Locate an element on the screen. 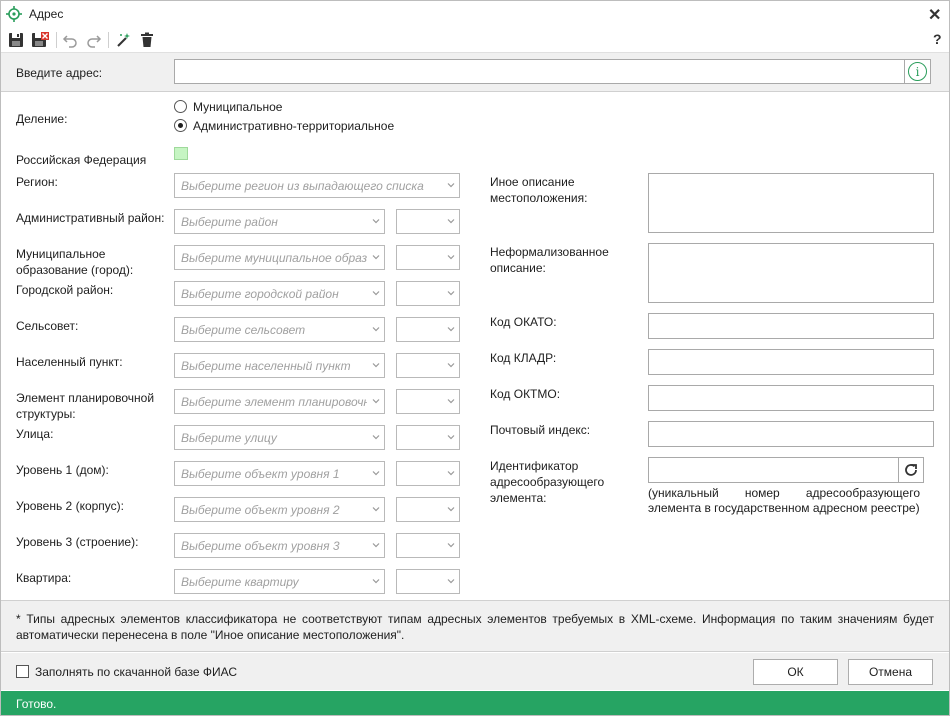 The image size is (950, 716). info-icon: i is located at coordinates (917, 71).